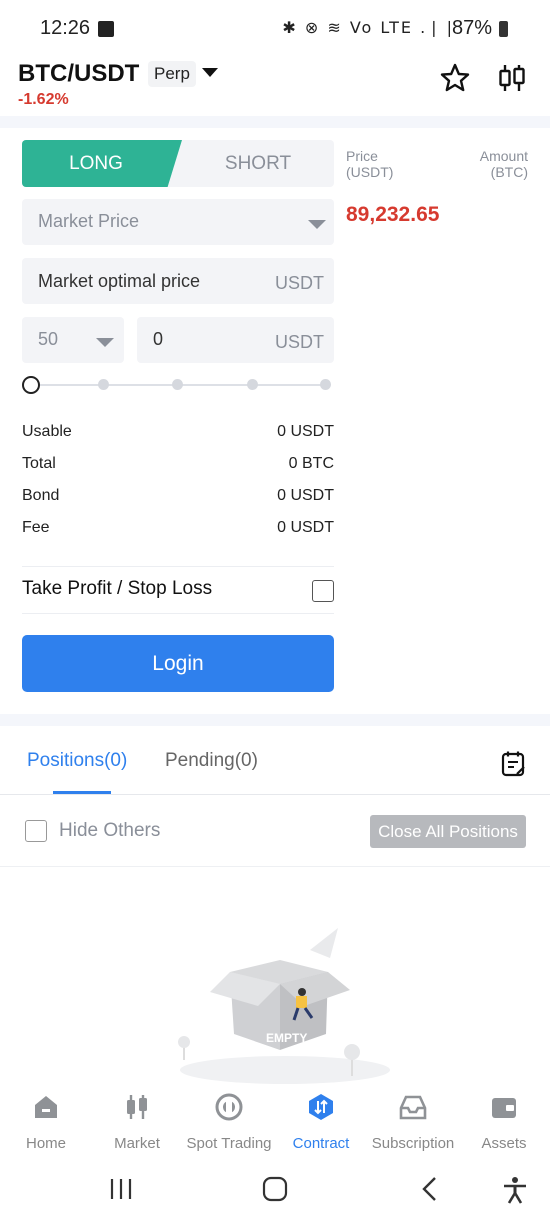  Describe the element at coordinates (106, 29) in the screenshot. I see `gallery-notification-icon` at that location.